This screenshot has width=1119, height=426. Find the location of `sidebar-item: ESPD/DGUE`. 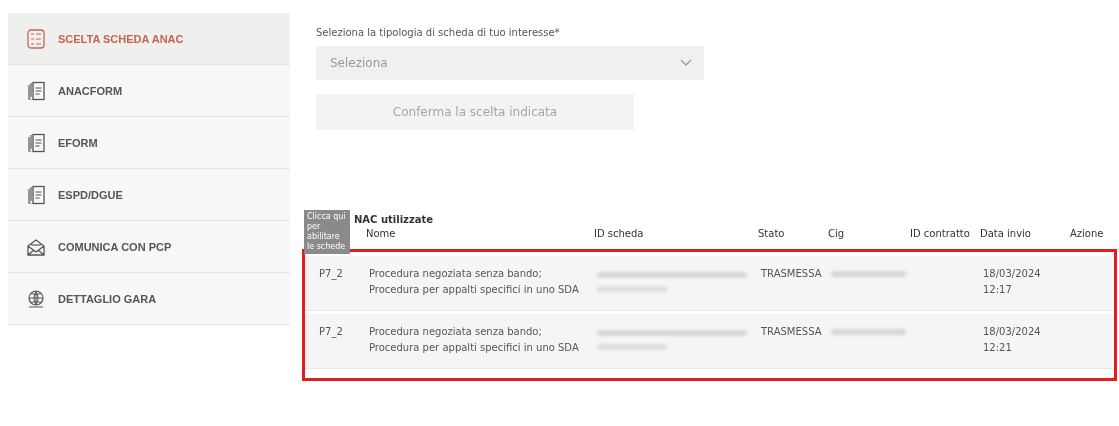

sidebar-item: ESPD/DGUE is located at coordinates (149, 195).